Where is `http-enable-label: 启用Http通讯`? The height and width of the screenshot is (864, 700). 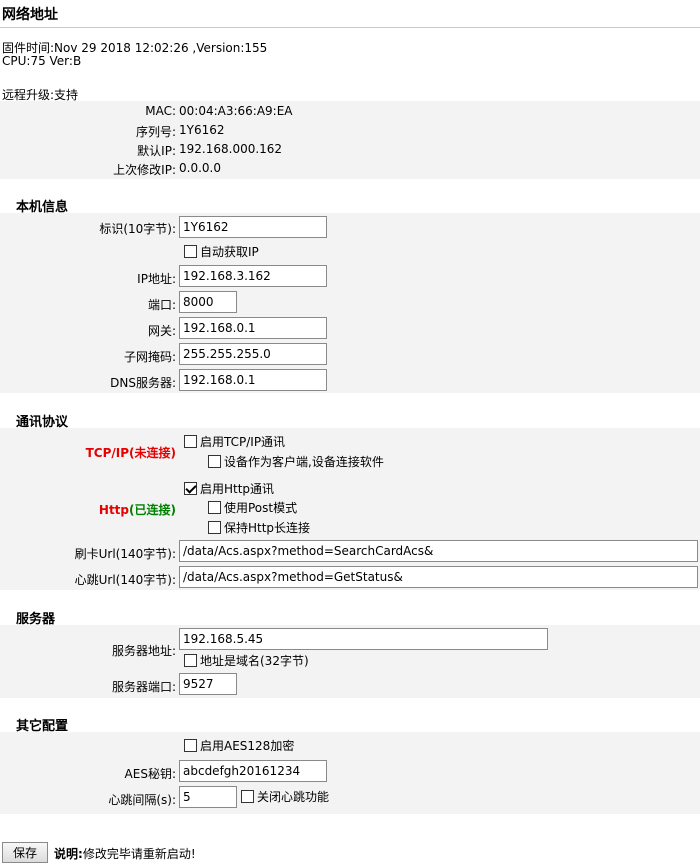 http-enable-label: 启用Http通讯 is located at coordinates (237, 489).